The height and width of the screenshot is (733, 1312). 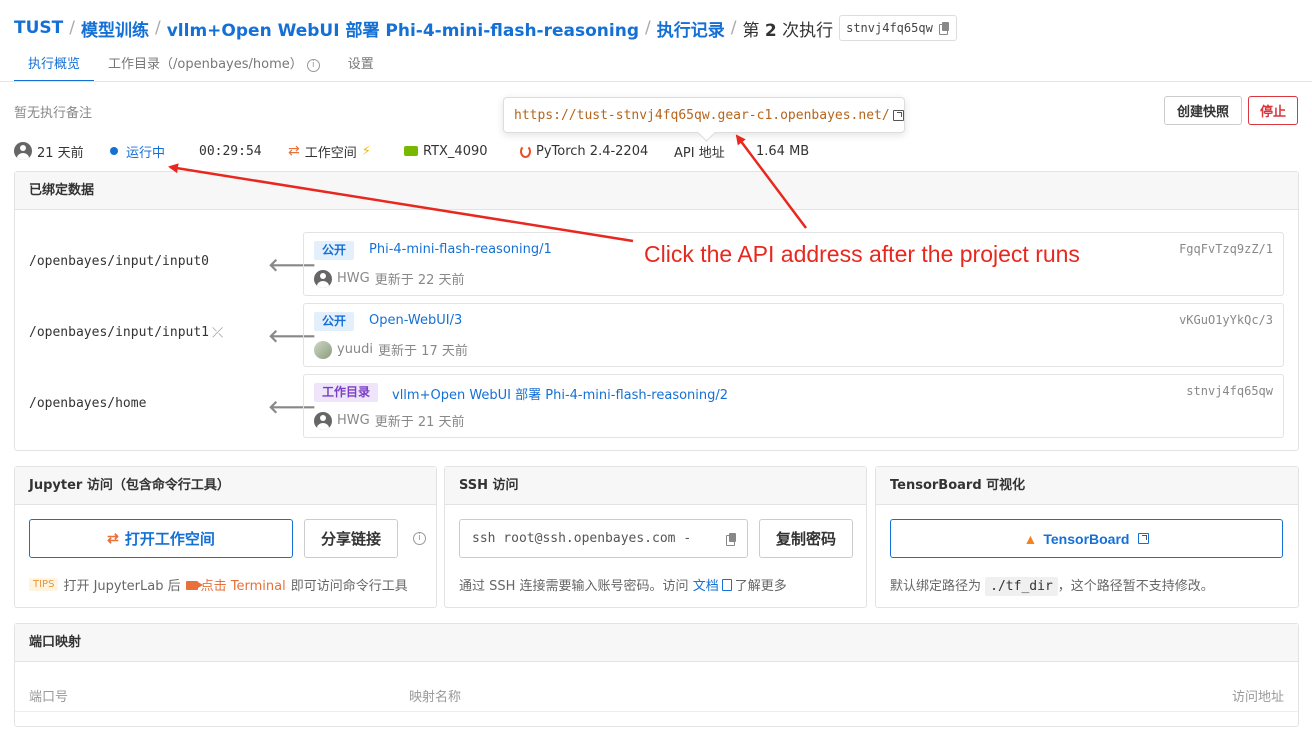 I want to click on breadcrumb-org: TUST, so click(x=38, y=28).